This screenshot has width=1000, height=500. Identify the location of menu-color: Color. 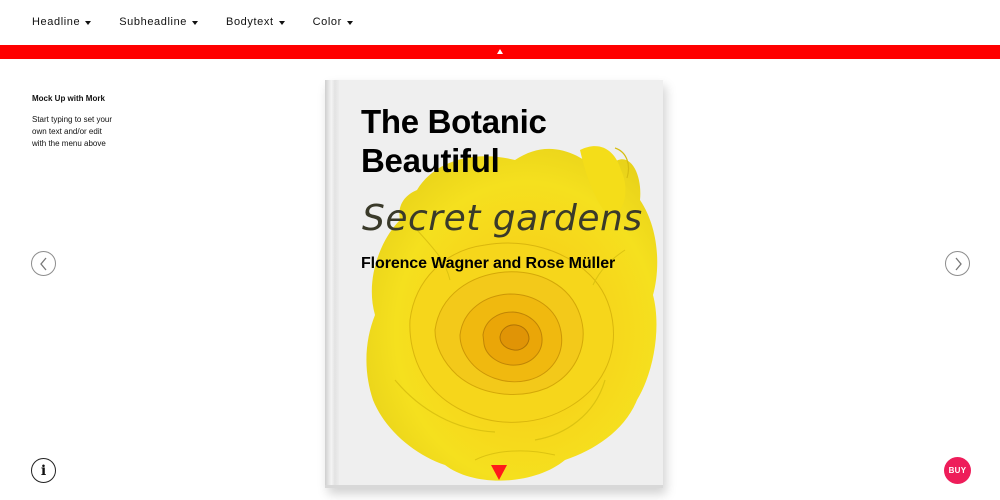
(333, 22).